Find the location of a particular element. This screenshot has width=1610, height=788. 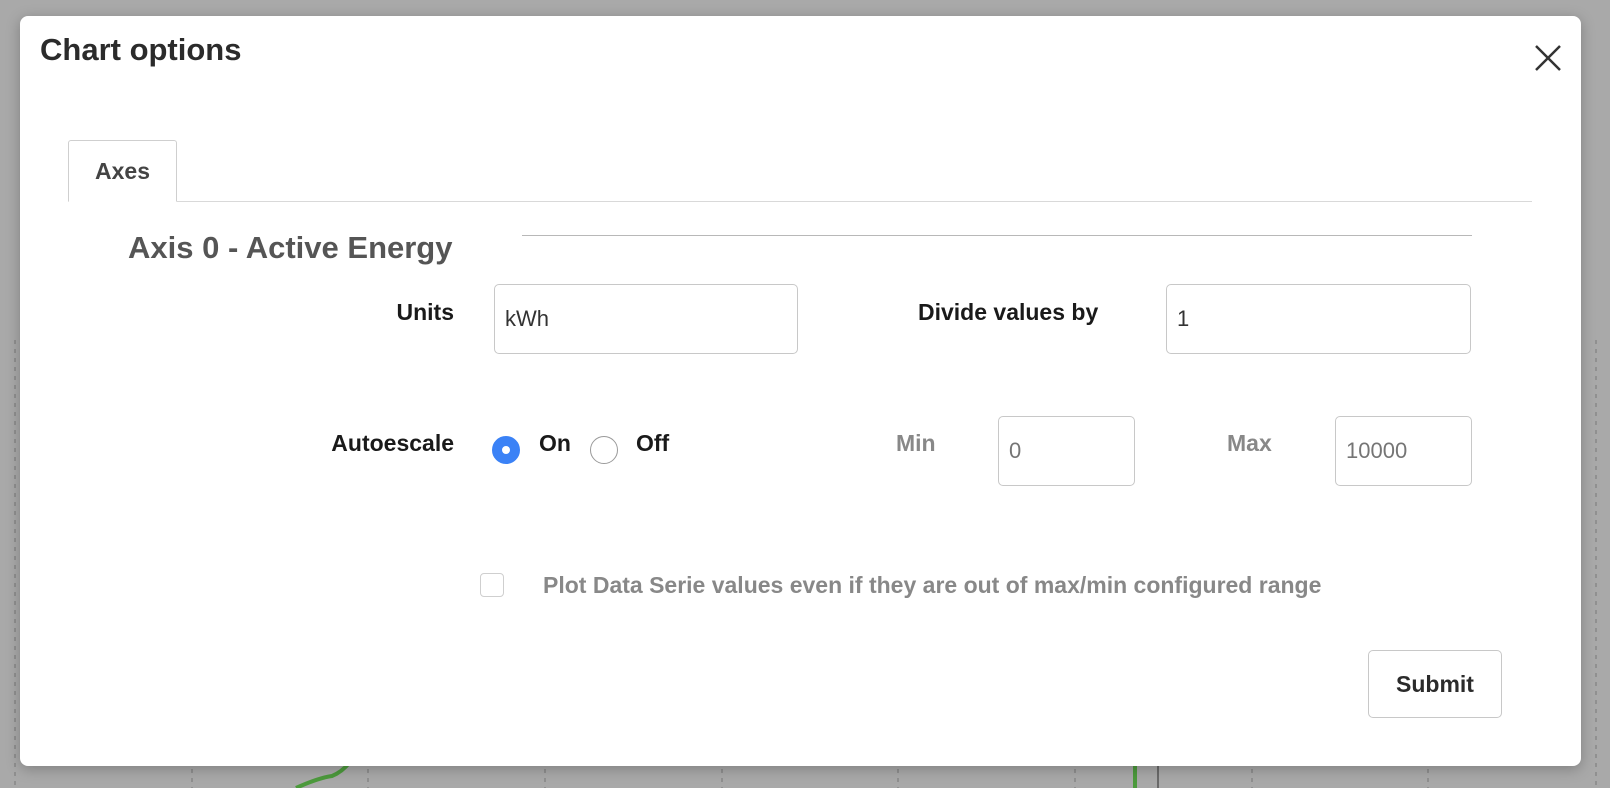

tab-axes: Axes is located at coordinates (122, 171).